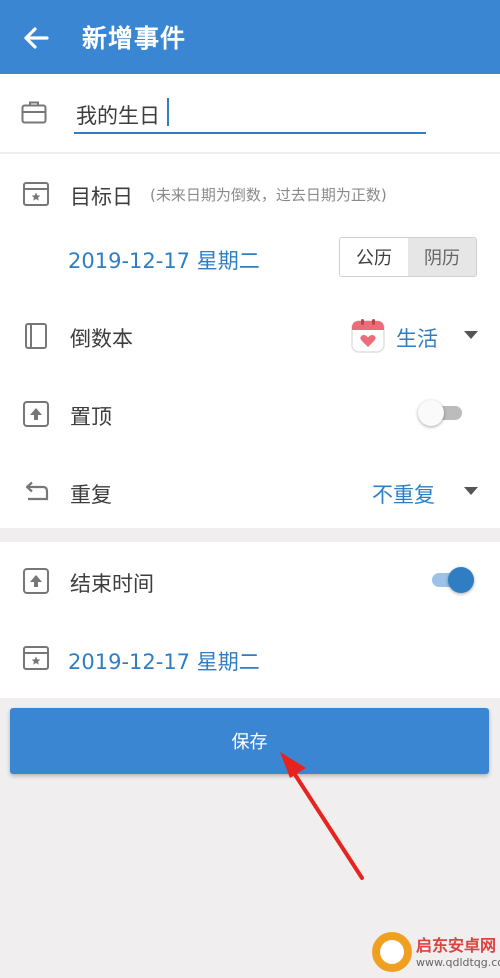 This screenshot has height=978, width=500. What do you see at coordinates (471, 491) in the screenshot?
I see `repeat-dropdown-icon` at bounding box center [471, 491].